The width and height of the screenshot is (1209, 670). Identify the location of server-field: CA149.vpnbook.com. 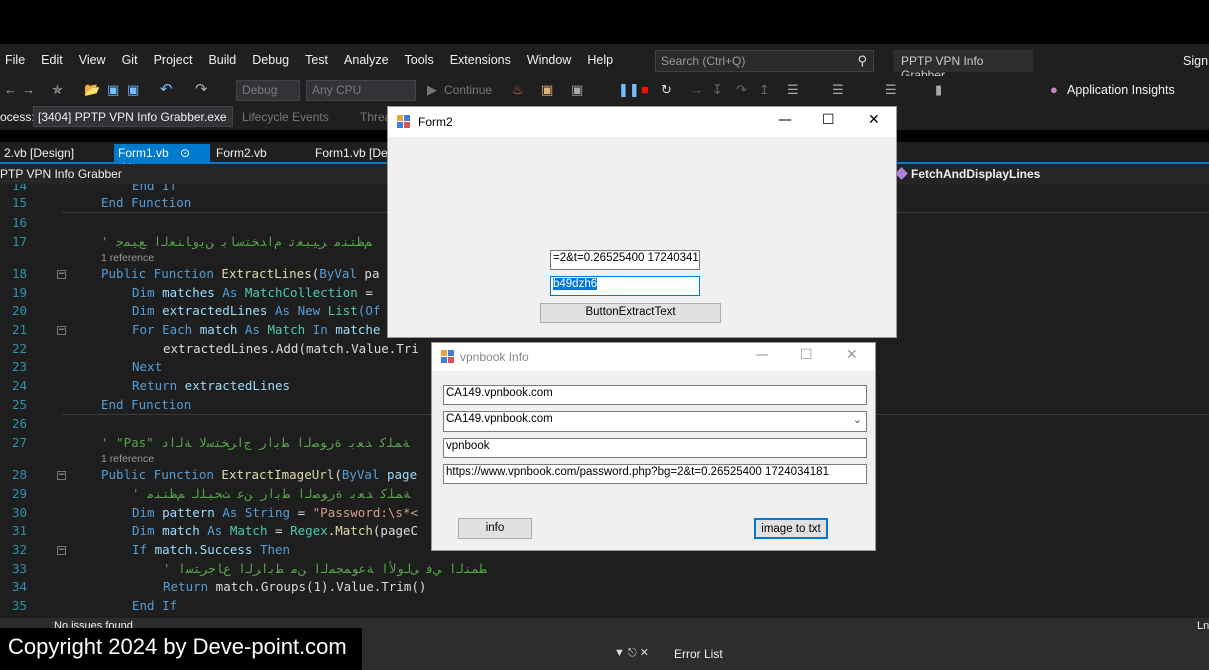
(655, 395).